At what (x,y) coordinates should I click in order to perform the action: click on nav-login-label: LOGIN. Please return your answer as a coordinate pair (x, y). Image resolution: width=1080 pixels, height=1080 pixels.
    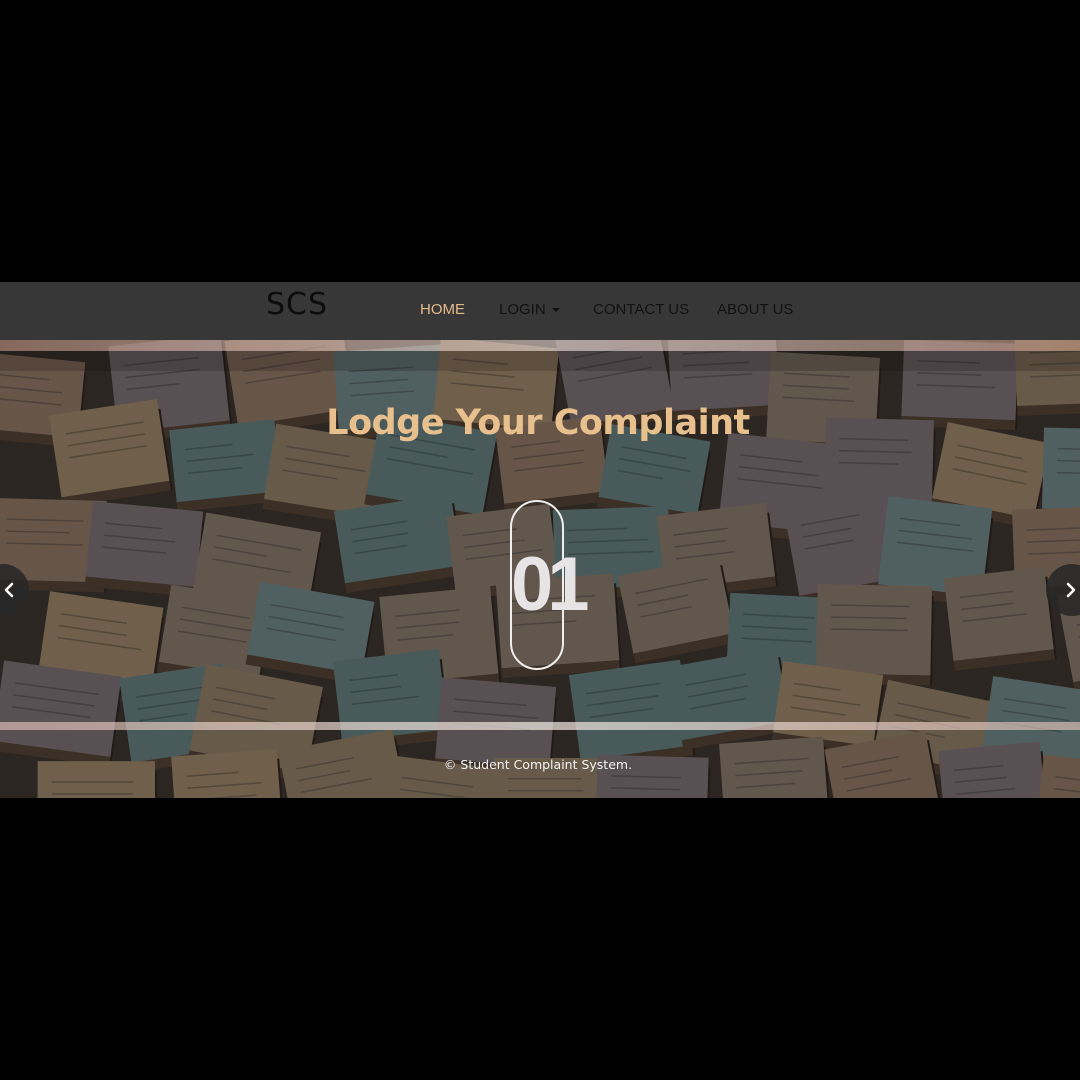
    Looking at the image, I should click on (522, 309).